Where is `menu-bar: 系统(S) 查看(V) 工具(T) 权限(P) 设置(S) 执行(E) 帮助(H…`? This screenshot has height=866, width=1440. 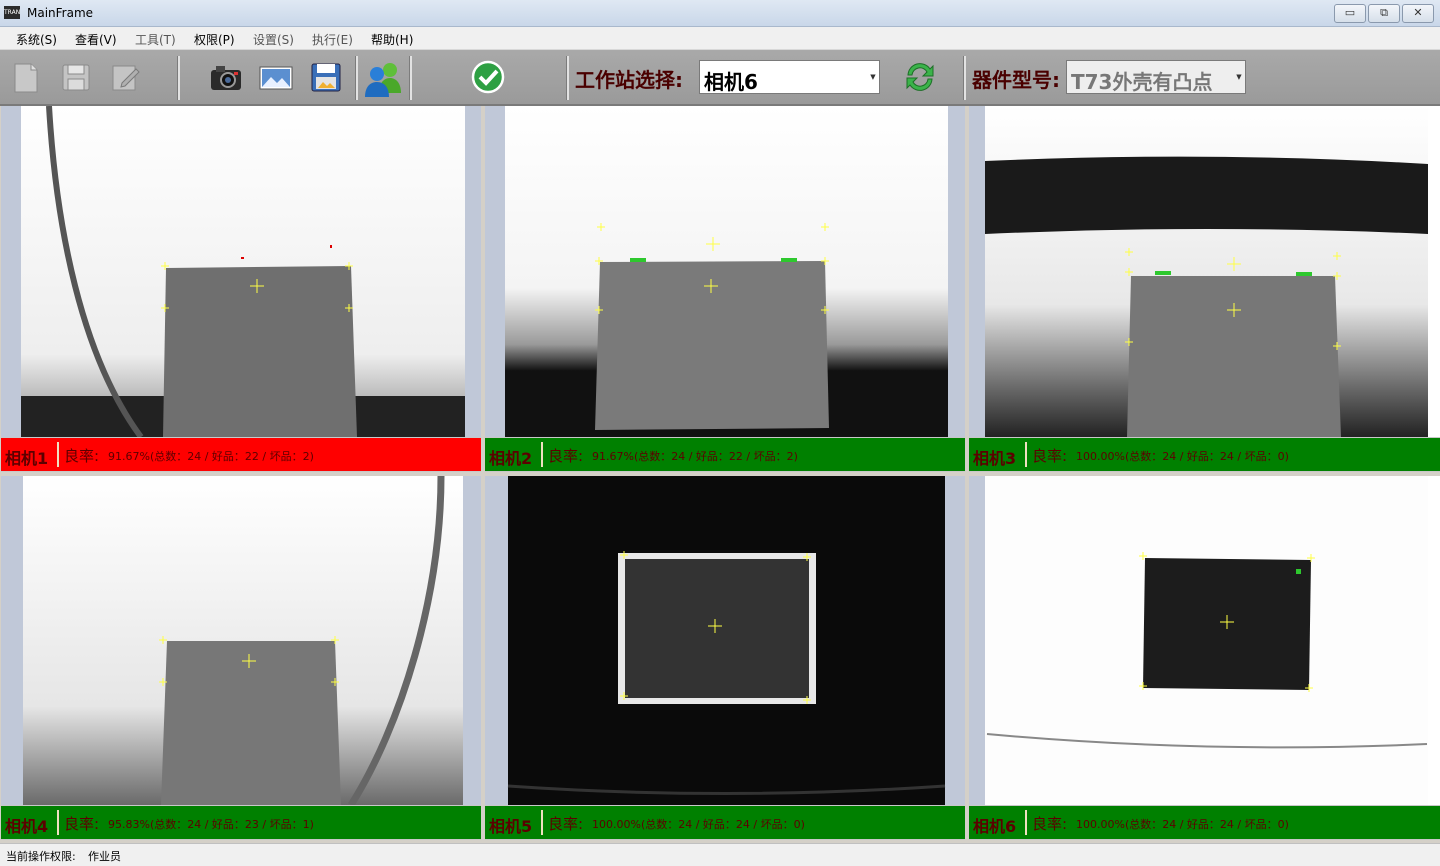
menu-bar: 系统(S) 查看(V) 工具(T) 权限(P) 设置(S) 执行(E) 帮助(H… is located at coordinates (720, 38).